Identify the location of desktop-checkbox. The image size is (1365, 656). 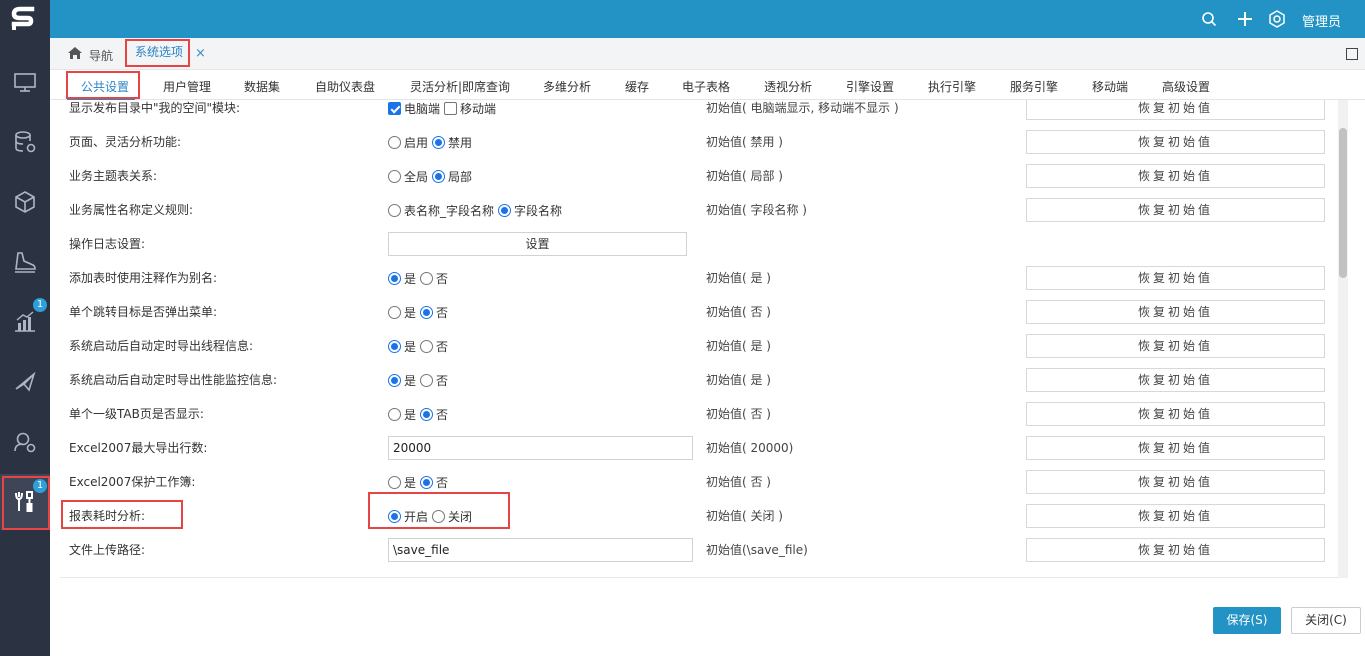
(394, 108).